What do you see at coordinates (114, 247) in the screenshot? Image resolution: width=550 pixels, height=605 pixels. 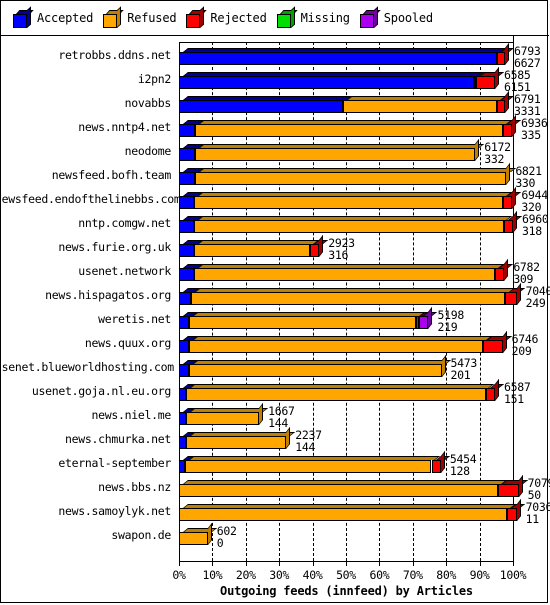 I see `y-axis-label: news.furie.org.uk` at bounding box center [114, 247].